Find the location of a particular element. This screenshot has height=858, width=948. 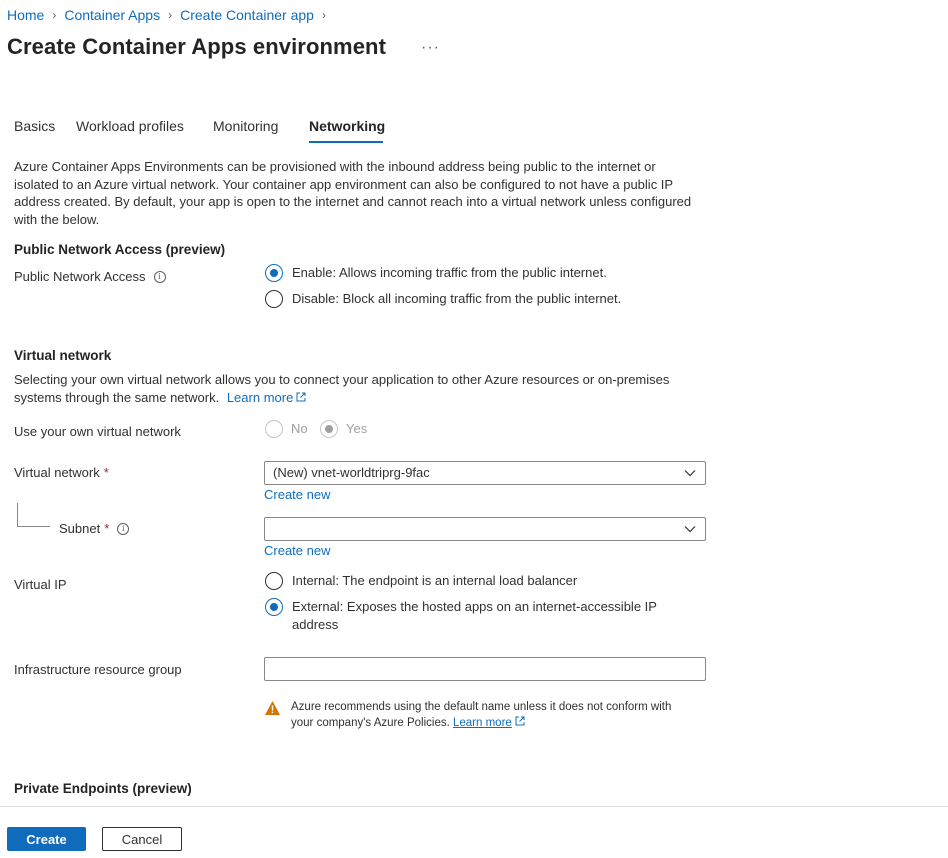

own-vnet-label: Use your own virtual network is located at coordinates (97, 431).